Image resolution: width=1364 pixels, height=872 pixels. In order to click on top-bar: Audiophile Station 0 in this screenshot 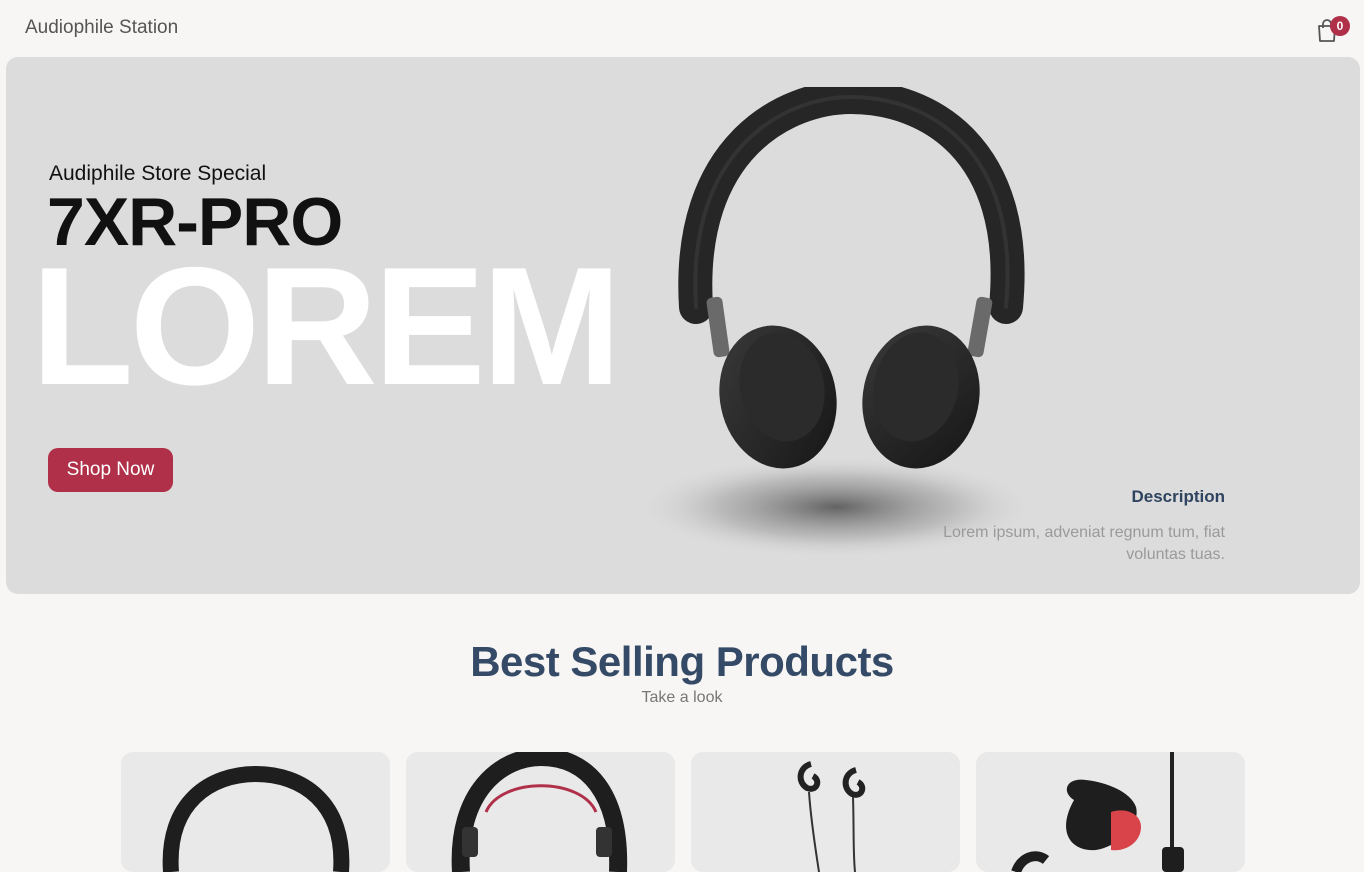, I will do `click(682, 28)`.